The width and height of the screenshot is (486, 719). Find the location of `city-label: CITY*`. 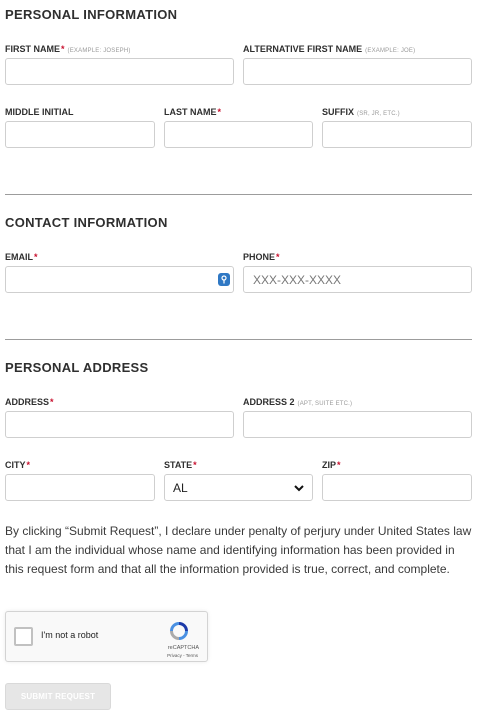

city-label: CITY* is located at coordinates (17, 465).